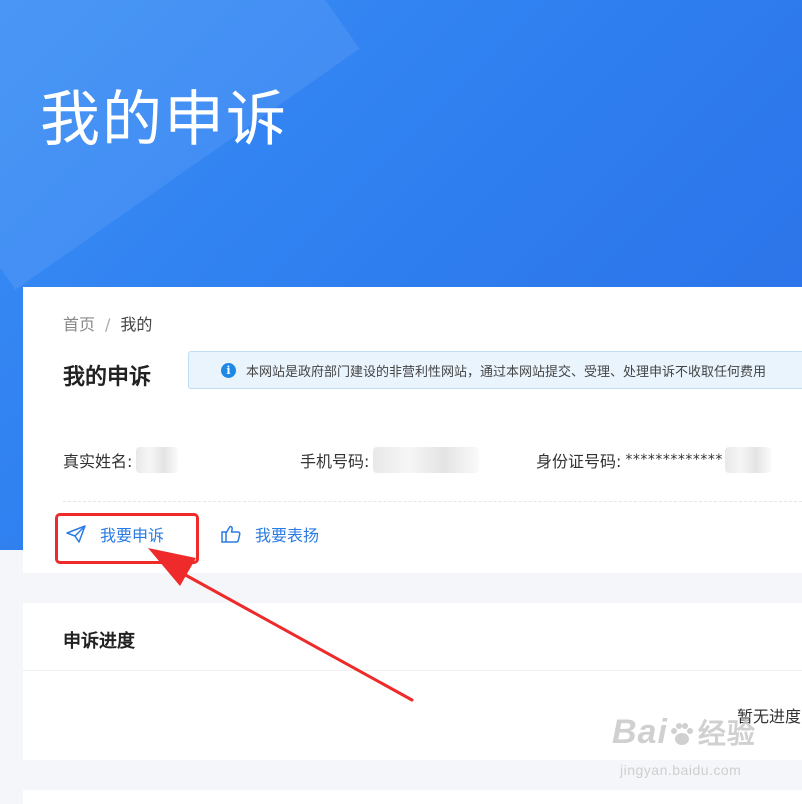 The image size is (802, 804). Describe the element at coordinates (412, 797) in the screenshot. I see `bottom-card` at that location.